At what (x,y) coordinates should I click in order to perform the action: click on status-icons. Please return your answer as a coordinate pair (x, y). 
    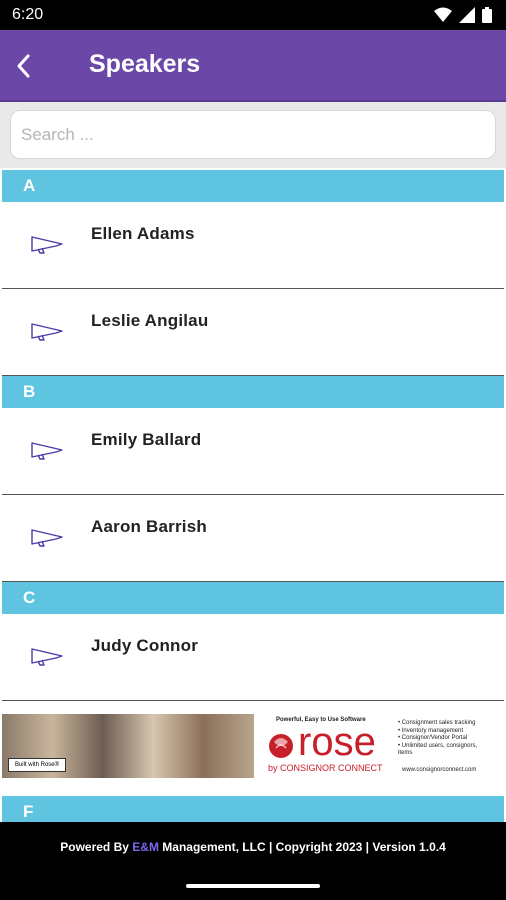
    Looking at the image, I should click on (463, 15).